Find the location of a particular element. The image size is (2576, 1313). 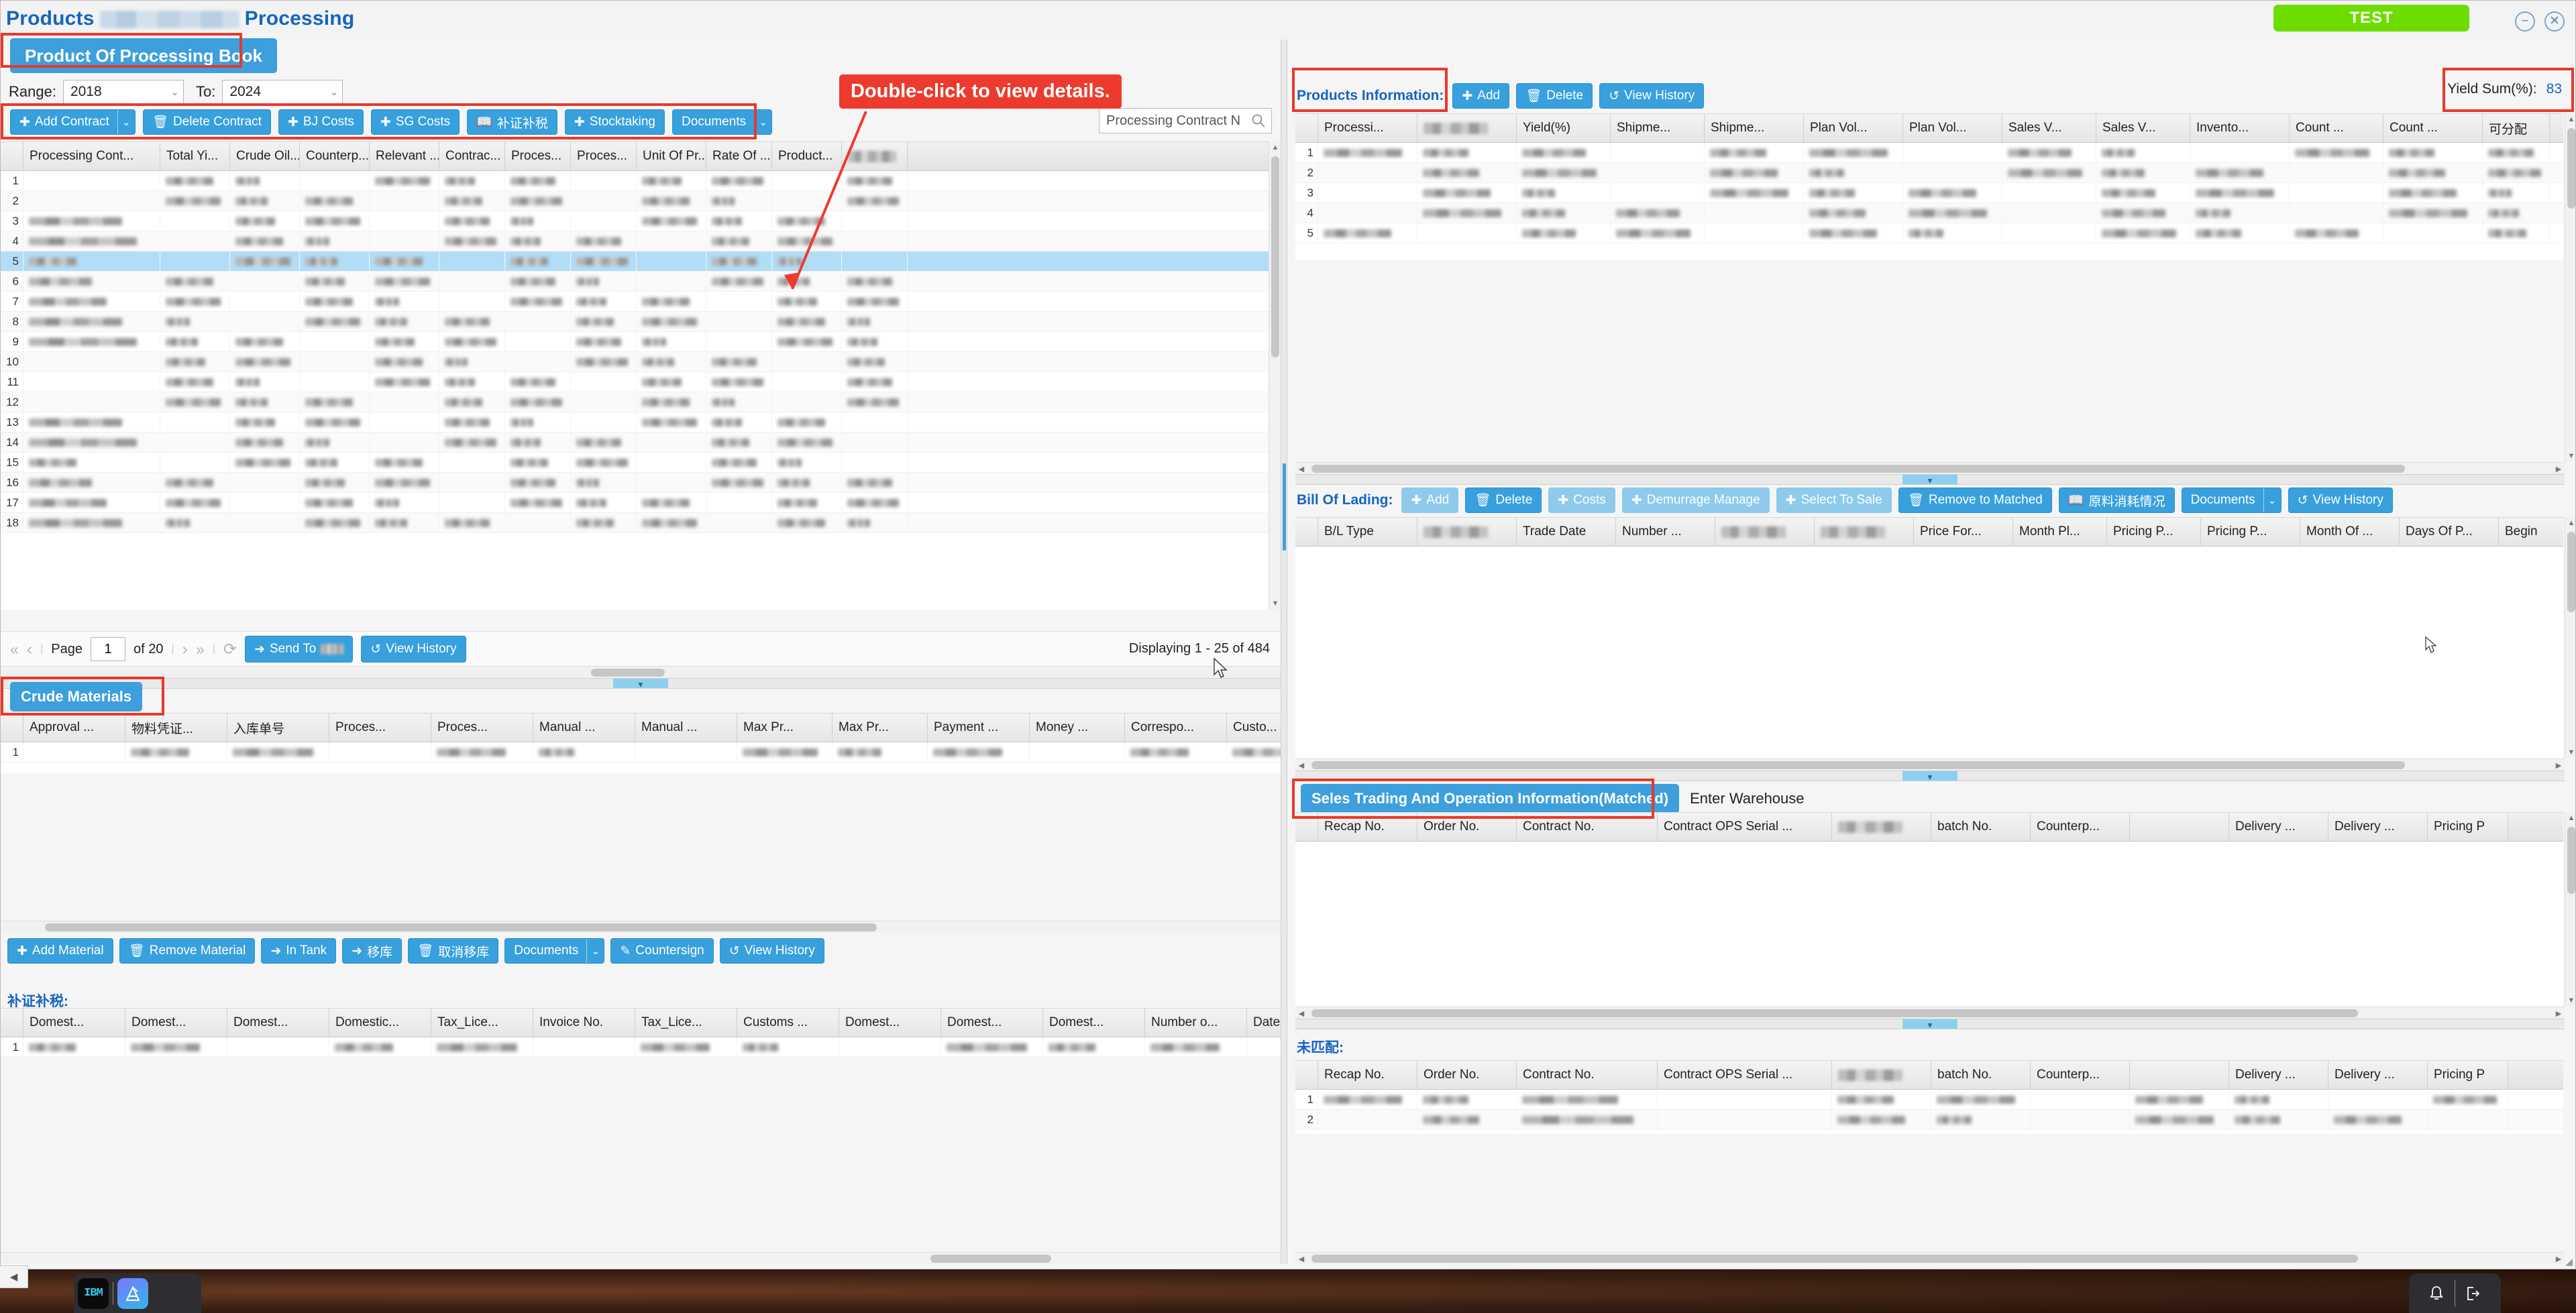

ibm-app-icon: IBM is located at coordinates (93, 1293).